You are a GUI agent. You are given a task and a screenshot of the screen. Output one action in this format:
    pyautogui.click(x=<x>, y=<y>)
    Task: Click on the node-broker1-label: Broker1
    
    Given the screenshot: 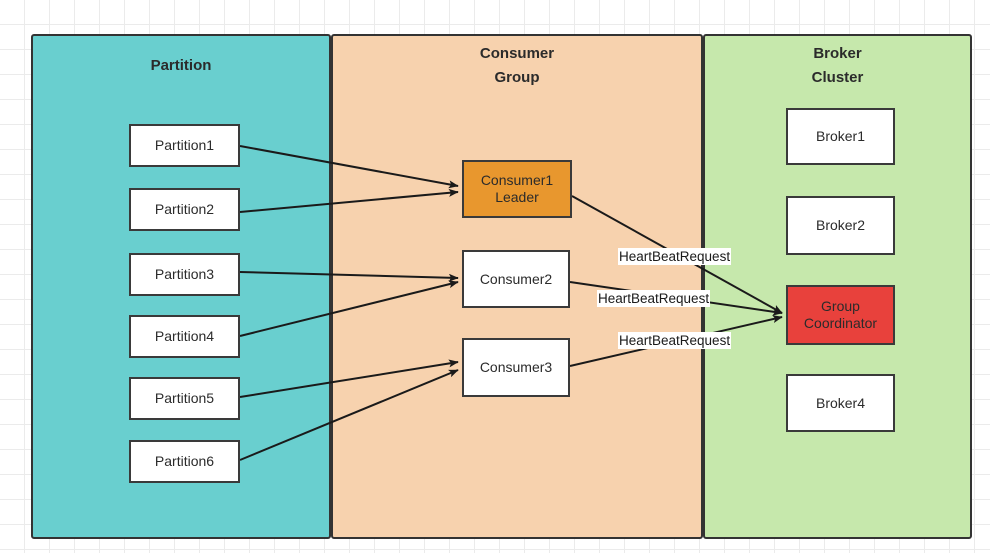 What is the action you would take?
    pyautogui.click(x=840, y=136)
    